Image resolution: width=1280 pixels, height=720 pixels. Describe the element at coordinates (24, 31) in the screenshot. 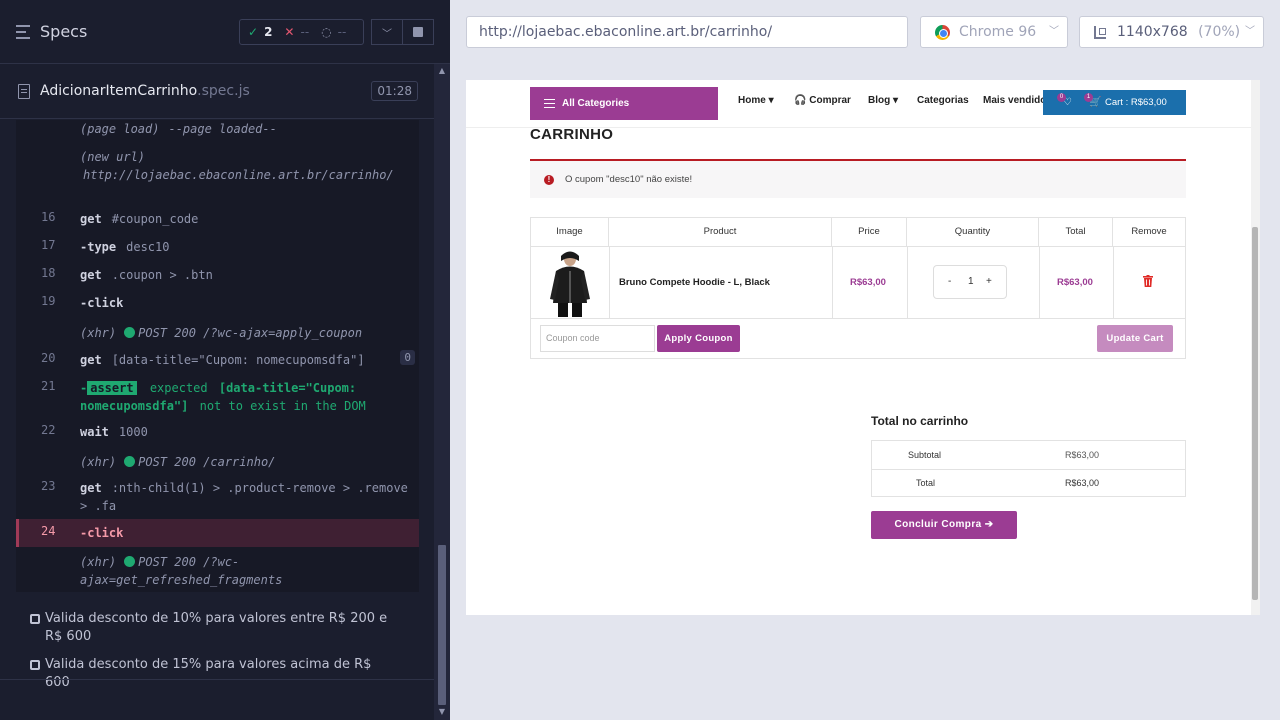

I see `menu-icon` at that location.